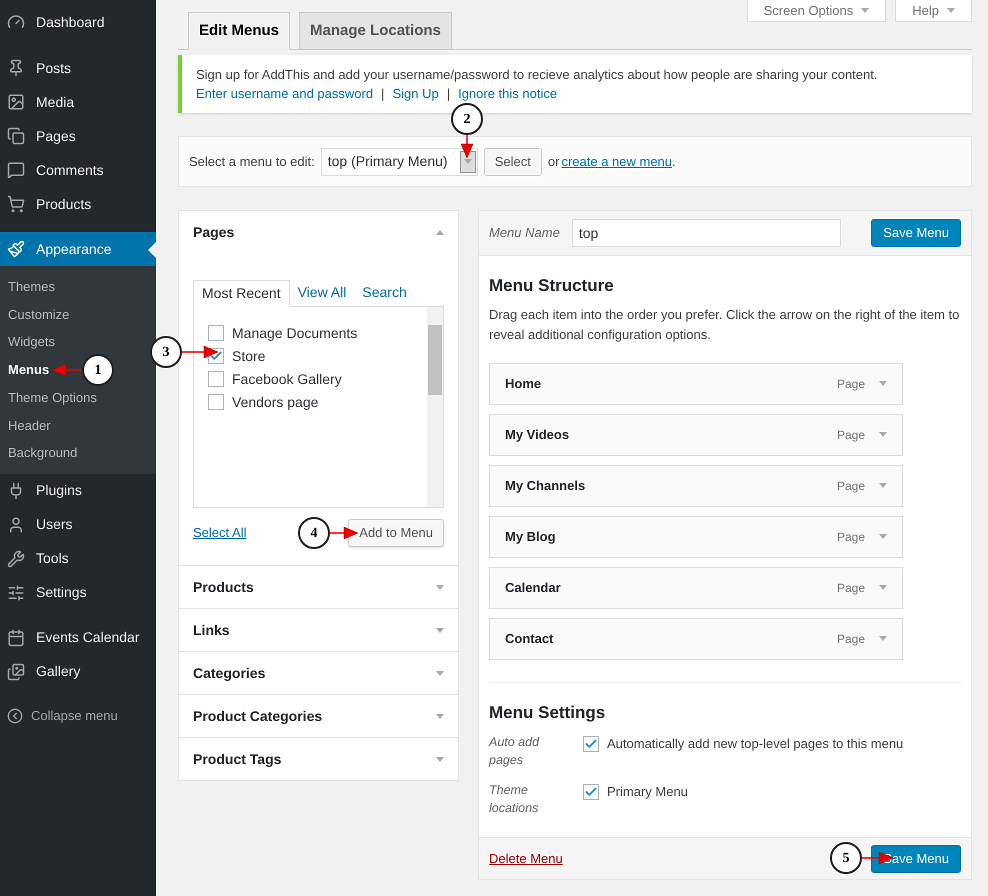 This screenshot has width=988, height=896. I want to click on section-title: Product Tags, so click(237, 759).